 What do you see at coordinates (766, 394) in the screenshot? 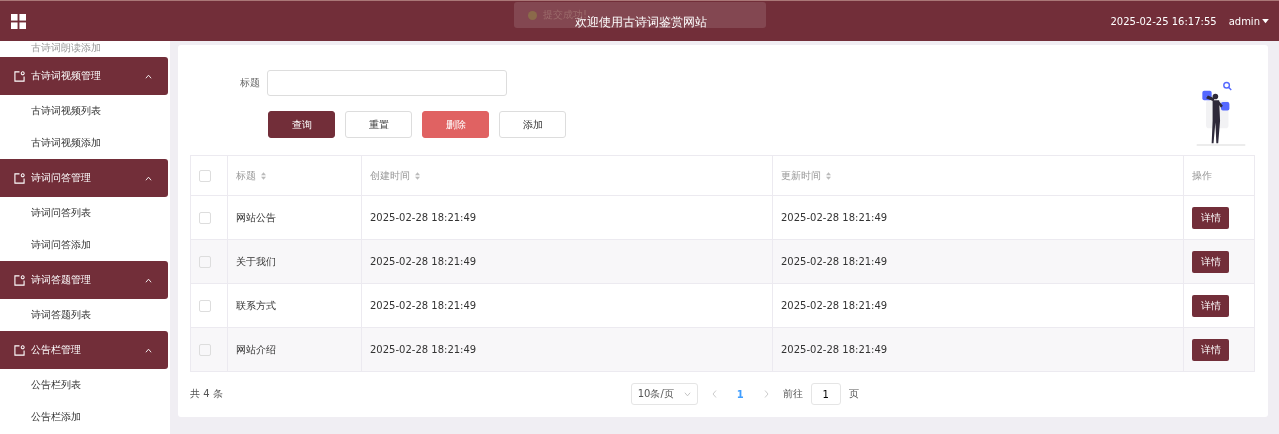
I see `next-page-icon` at bounding box center [766, 394].